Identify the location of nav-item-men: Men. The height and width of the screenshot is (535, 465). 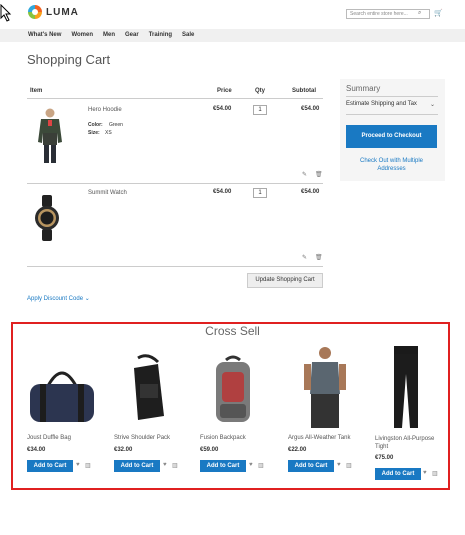
(109, 35).